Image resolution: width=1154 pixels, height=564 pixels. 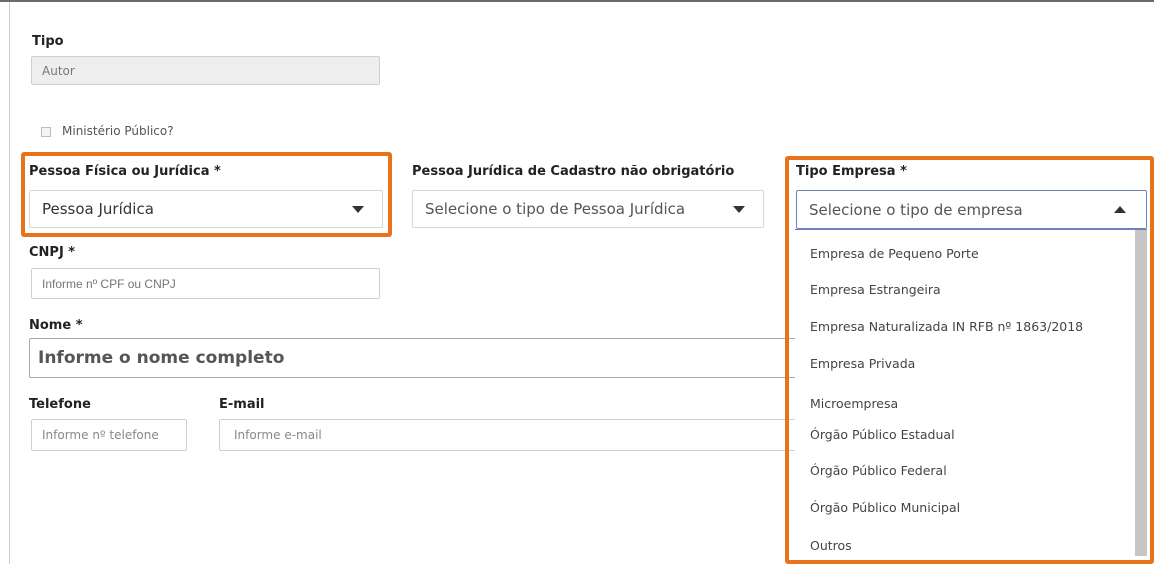 What do you see at coordinates (242, 404) in the screenshot?
I see `email-label: E-mail` at bounding box center [242, 404].